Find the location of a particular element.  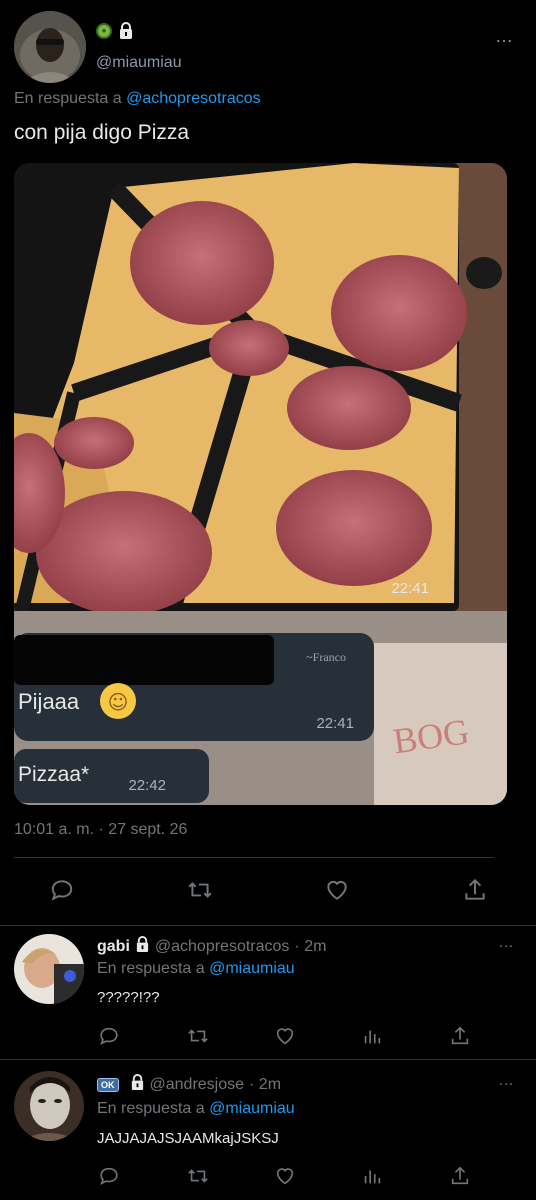

reply-text: JAJJAJAJSJAAMkajJSKSJ is located at coordinates (188, 1138).